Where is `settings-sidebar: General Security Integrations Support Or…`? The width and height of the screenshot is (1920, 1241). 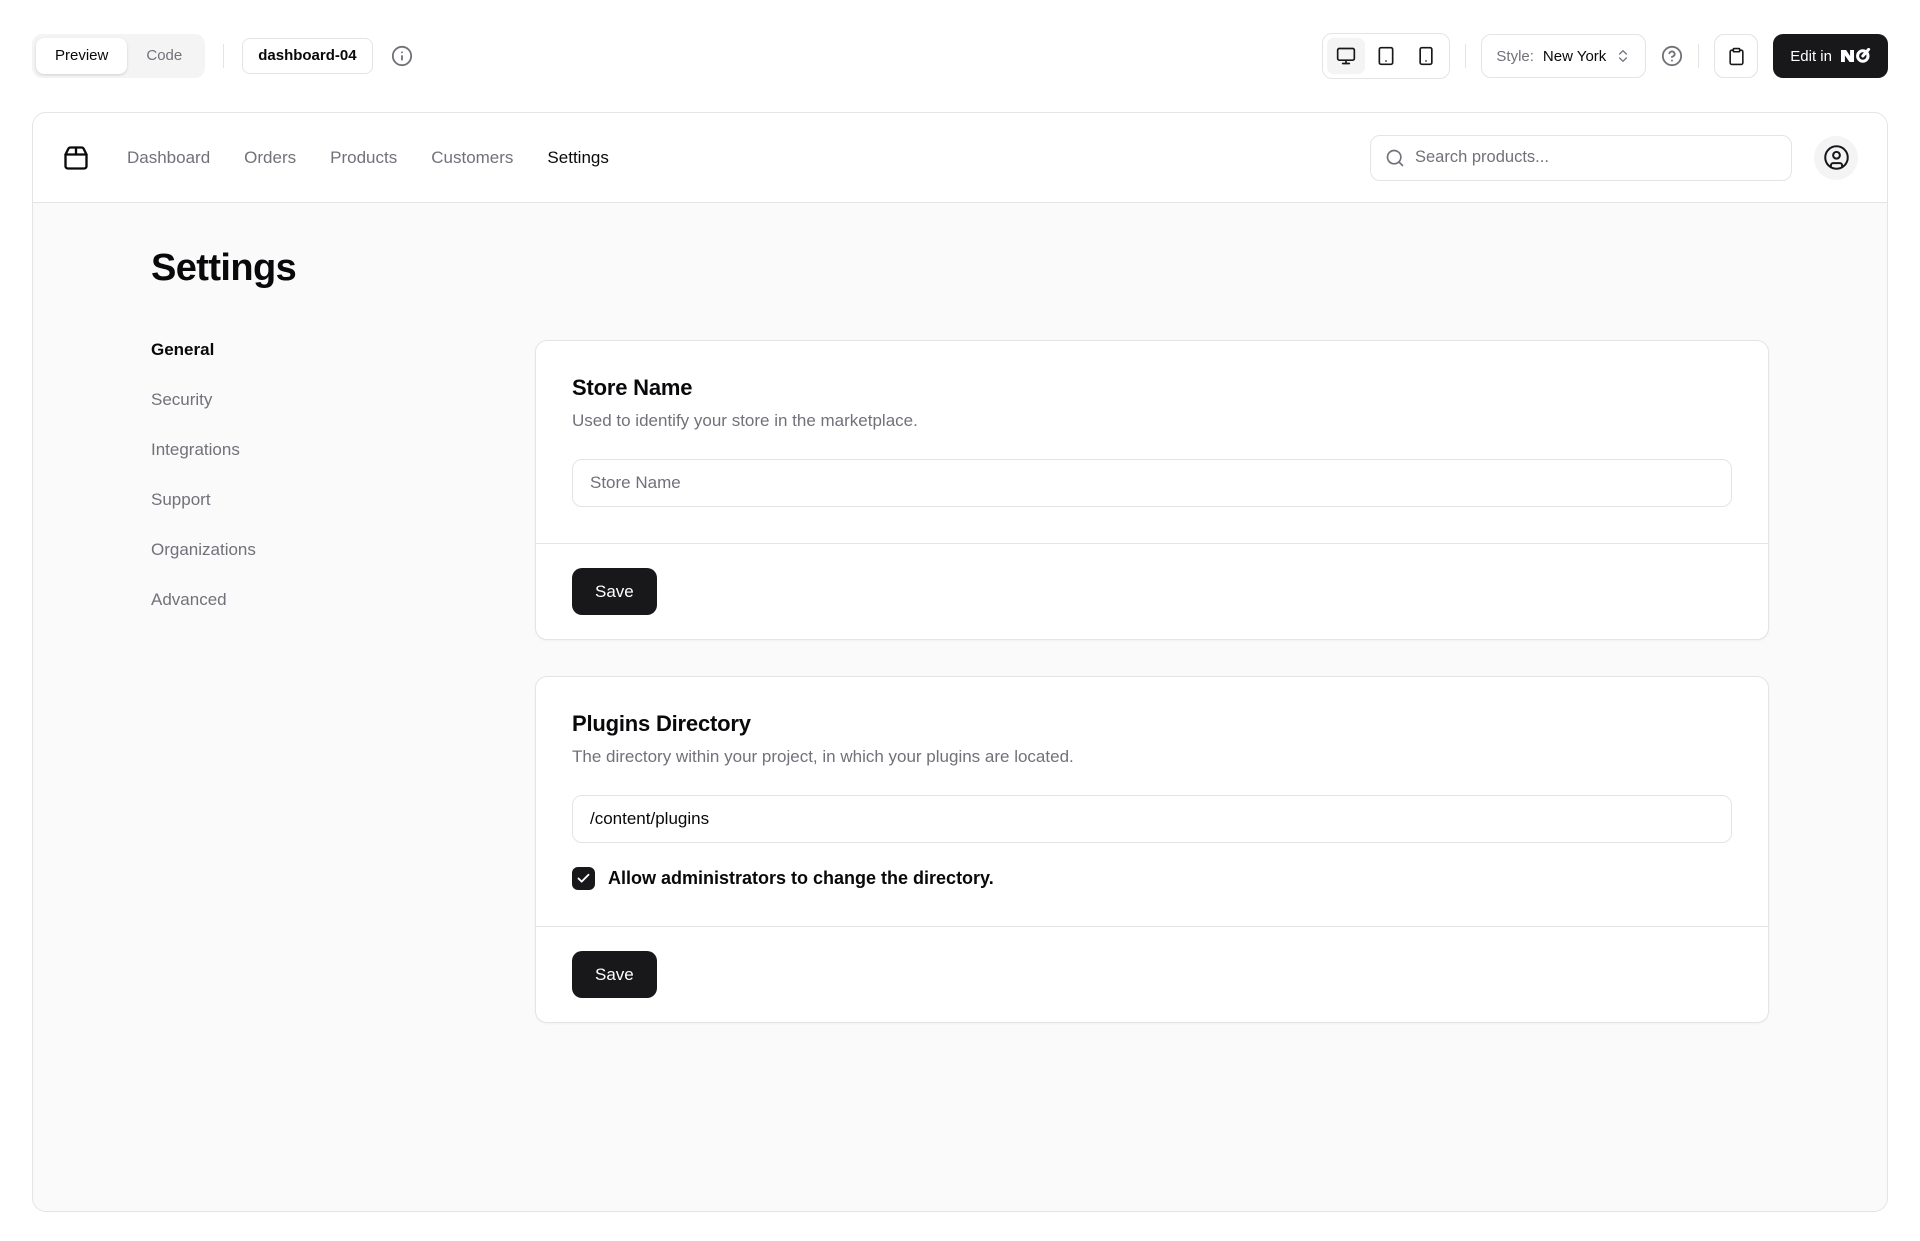
settings-sidebar: General Security Integrations Support Or… is located at coordinates (321, 474).